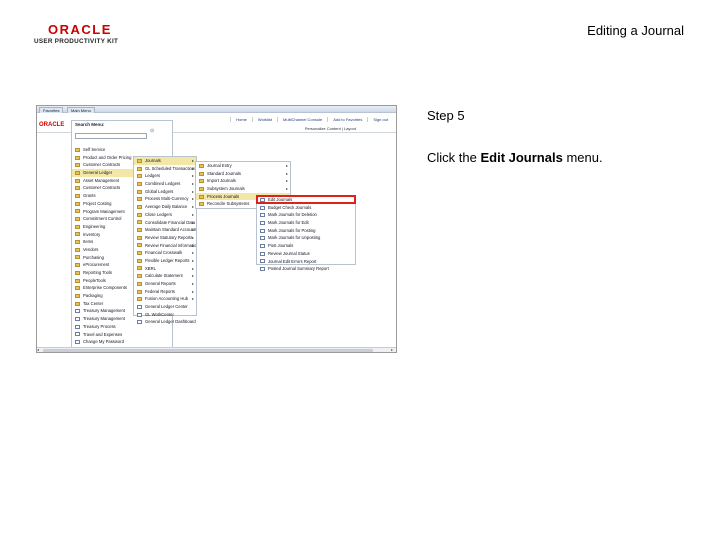 The height and width of the screenshot is (540, 720). I want to click on menu-item-label: Federal Reports, so click(160, 291).